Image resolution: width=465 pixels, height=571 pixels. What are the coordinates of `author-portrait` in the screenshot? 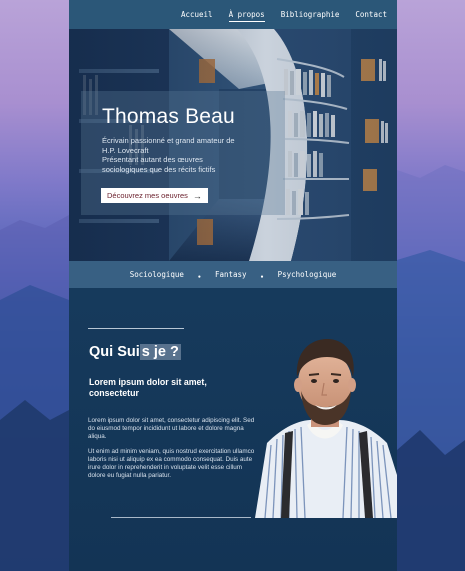 It's located at (322, 421).